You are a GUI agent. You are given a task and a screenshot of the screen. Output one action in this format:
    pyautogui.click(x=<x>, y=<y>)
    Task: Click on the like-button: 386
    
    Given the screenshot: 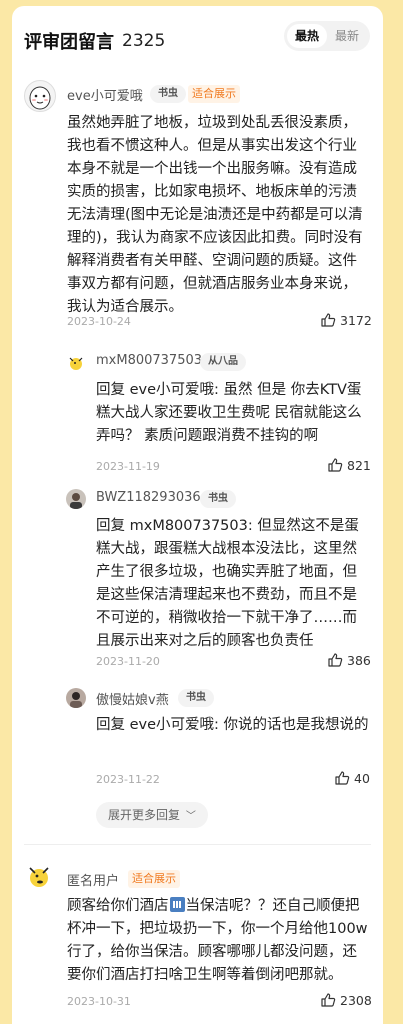 What is the action you would take?
    pyautogui.click(x=349, y=660)
    